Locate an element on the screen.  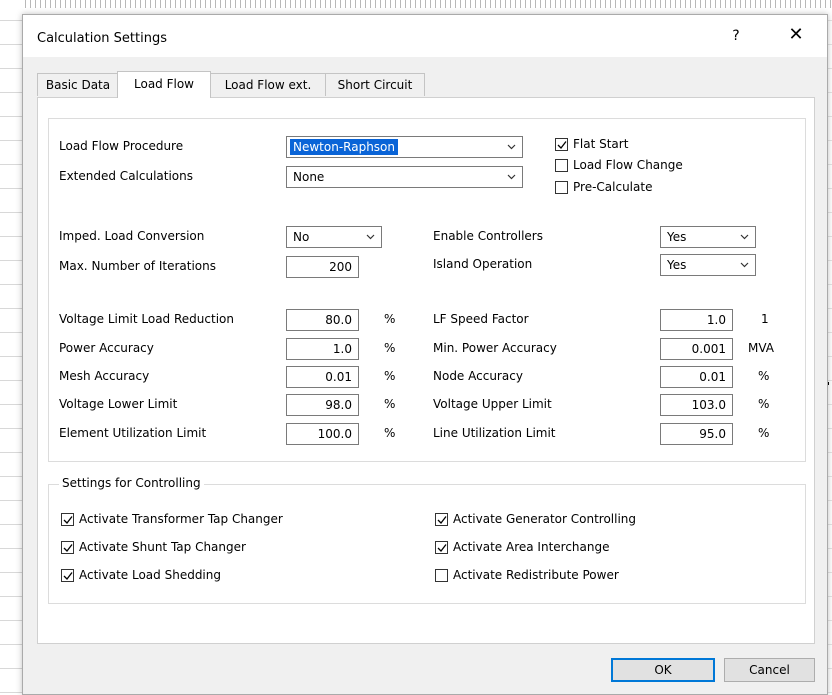
title-bar: Calculation Settings ? ✕ is located at coordinates (425, 36).